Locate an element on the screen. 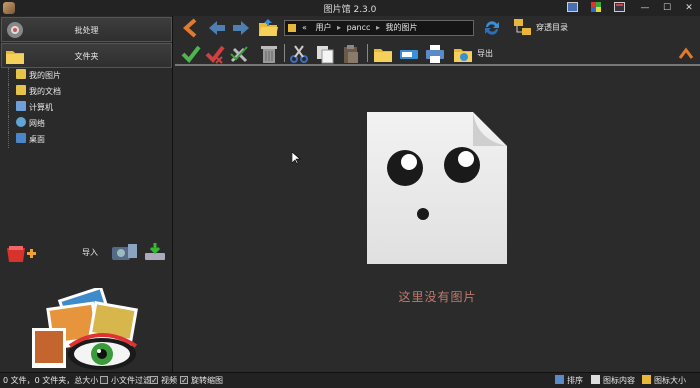 Image resolution: width=700 pixels, height=388 pixels. computer-icon is located at coordinates (21, 106).